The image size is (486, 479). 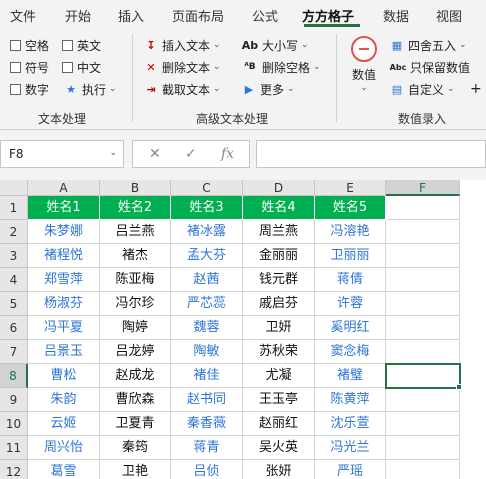 What do you see at coordinates (14, 304) in the screenshot?
I see `row-header-5: 5` at bounding box center [14, 304].